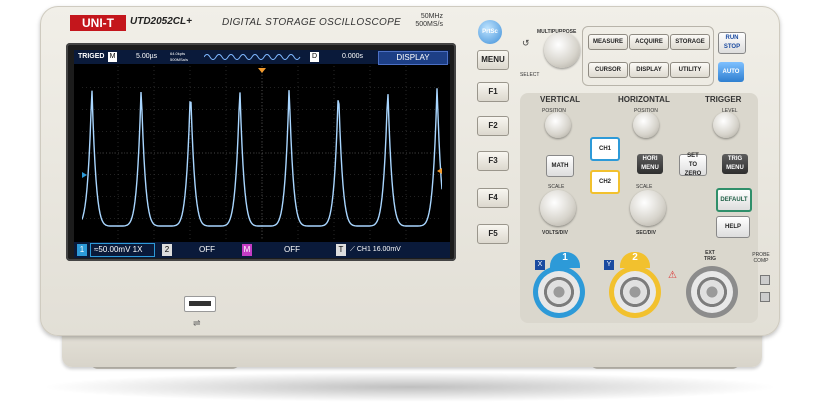 The width and height of the screenshot is (818, 411). I want to click on ch1-button: CH1, so click(605, 149).